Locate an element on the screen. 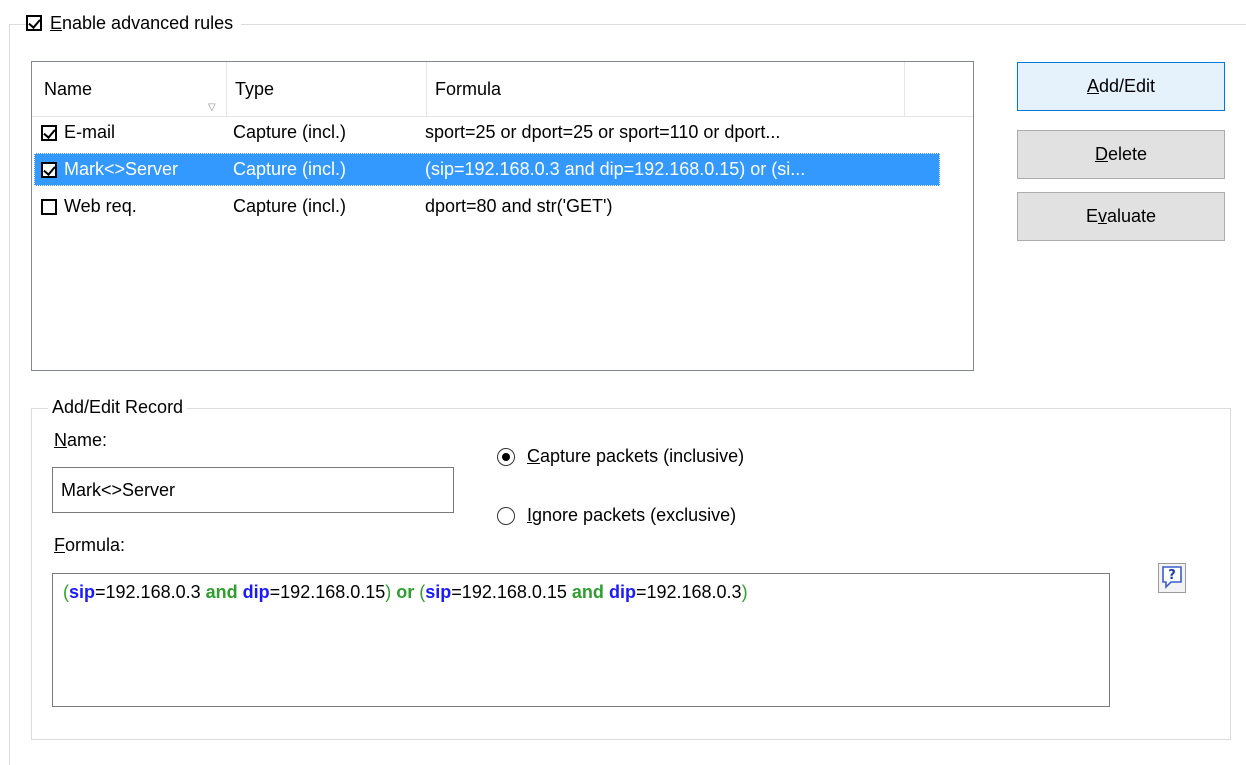 This screenshot has height=765, width=1246. column-header-filler is located at coordinates (939, 89).